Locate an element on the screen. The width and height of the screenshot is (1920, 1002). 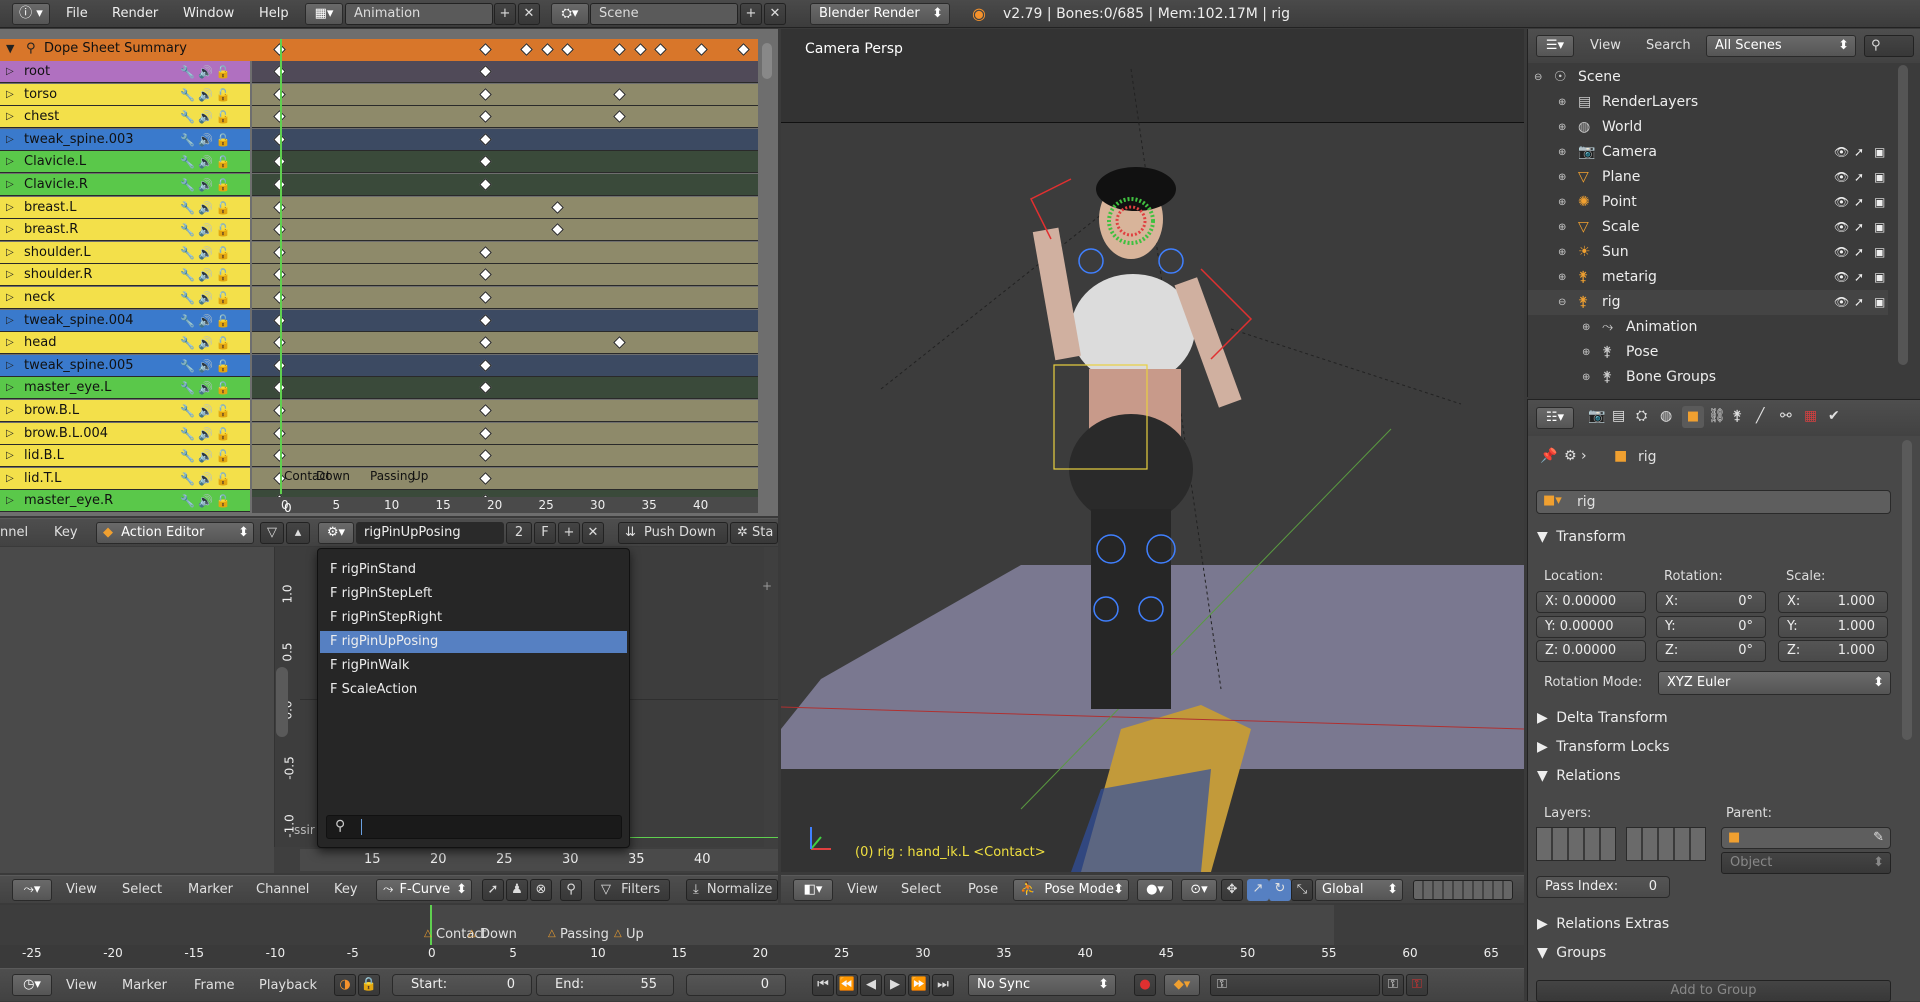
scale-field: X: 1.000 is located at coordinates (1833, 602).